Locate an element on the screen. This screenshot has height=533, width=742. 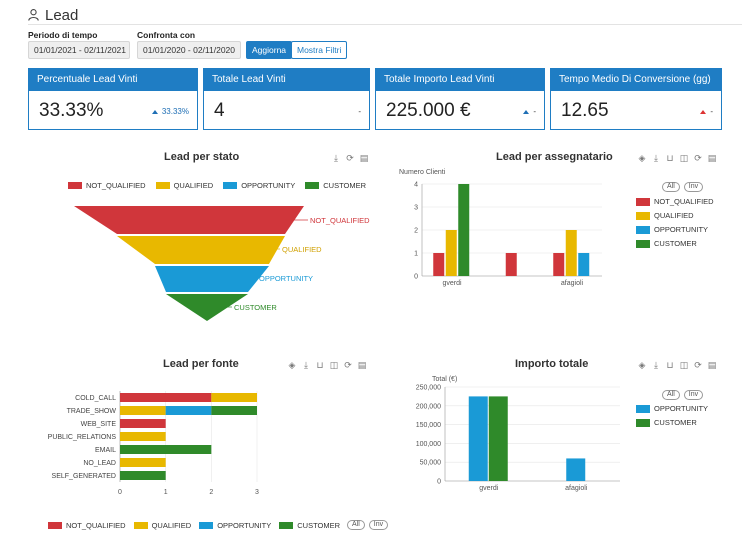
funnel-label-qualified: QUALIFIED is located at coordinates (302, 249).